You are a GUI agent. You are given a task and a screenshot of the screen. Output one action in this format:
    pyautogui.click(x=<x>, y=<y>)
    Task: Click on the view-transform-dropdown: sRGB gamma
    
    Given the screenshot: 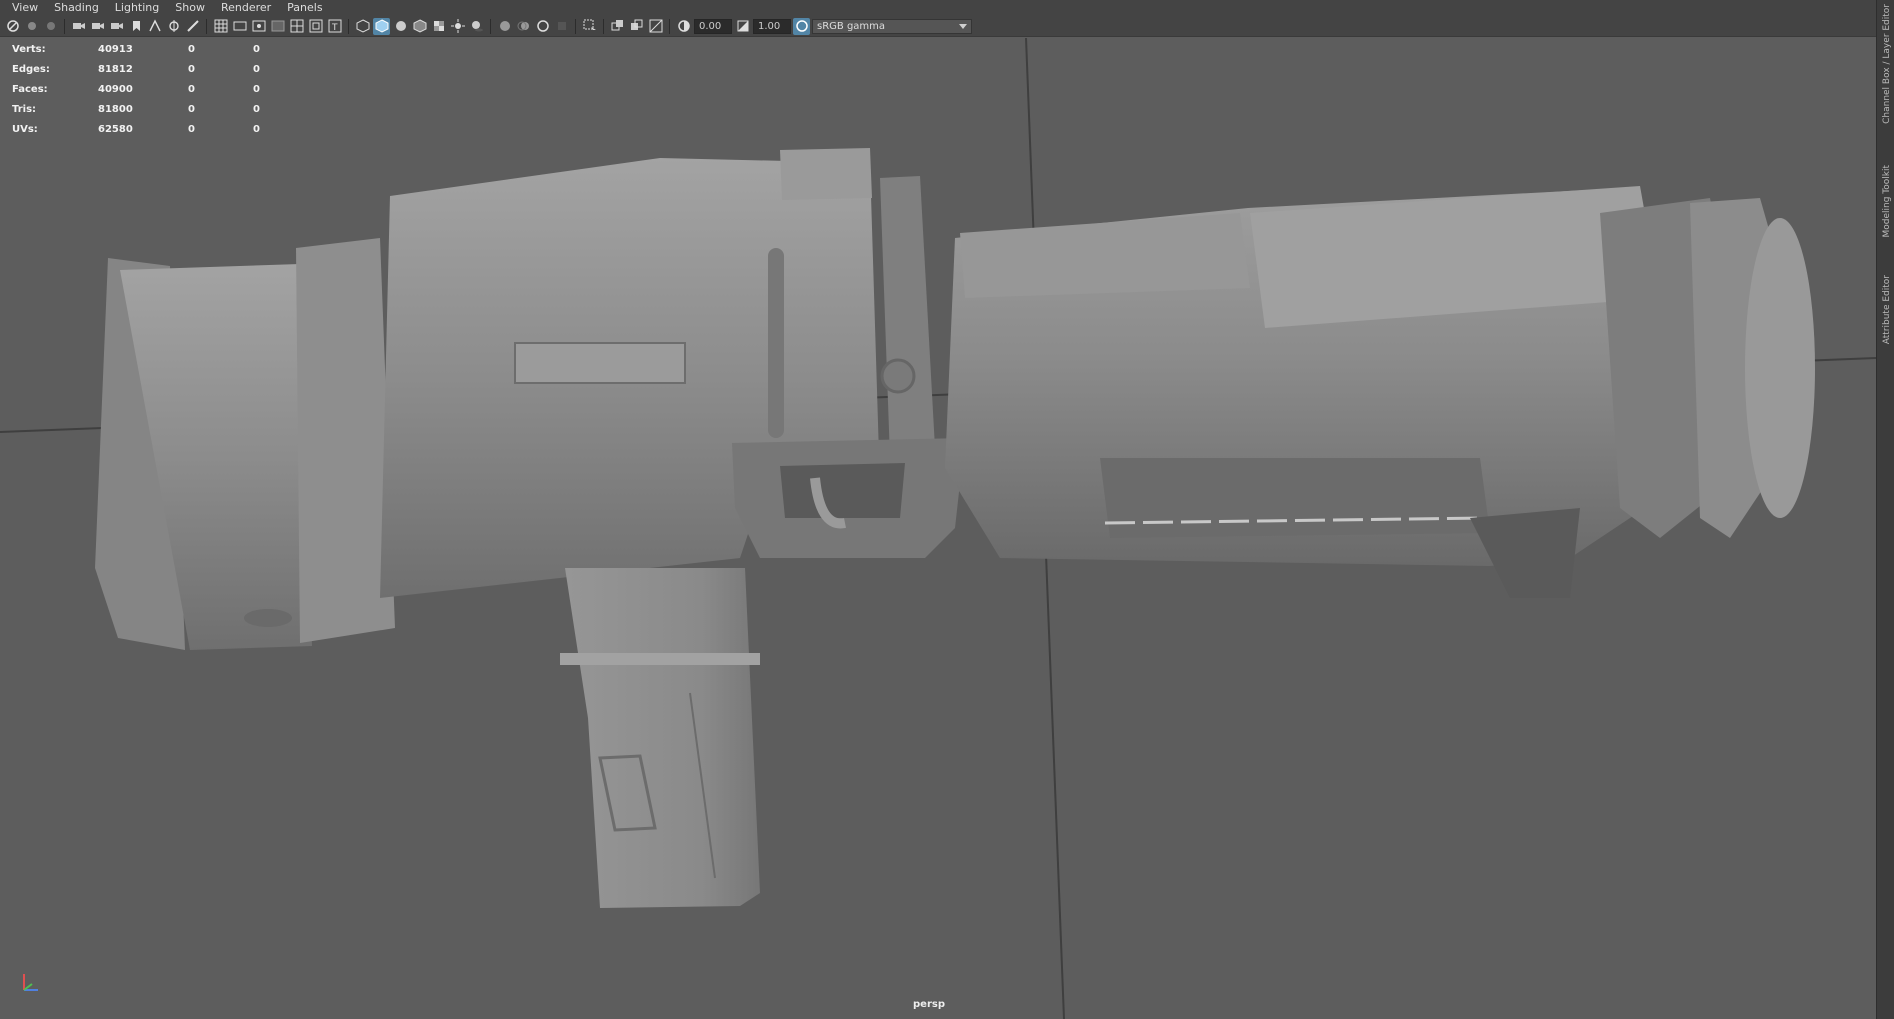 What is the action you would take?
    pyautogui.click(x=892, y=26)
    